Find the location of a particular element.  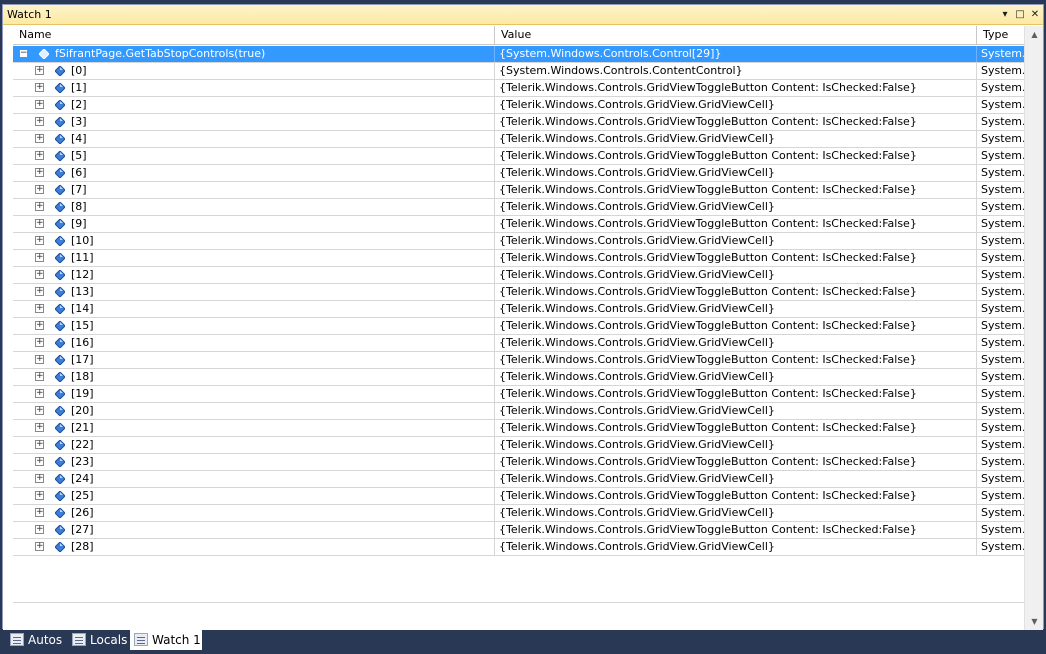

element-index: [8] is located at coordinates (79, 207).